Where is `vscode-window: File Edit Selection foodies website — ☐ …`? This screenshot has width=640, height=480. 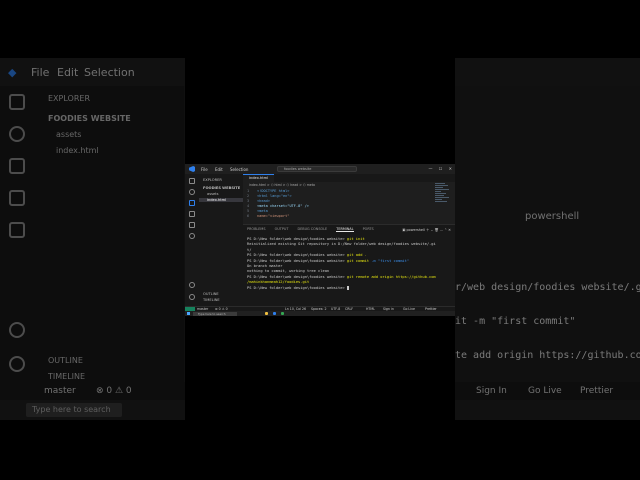 vscode-window: File Edit Selection foodies website — ☐ … is located at coordinates (320, 240).